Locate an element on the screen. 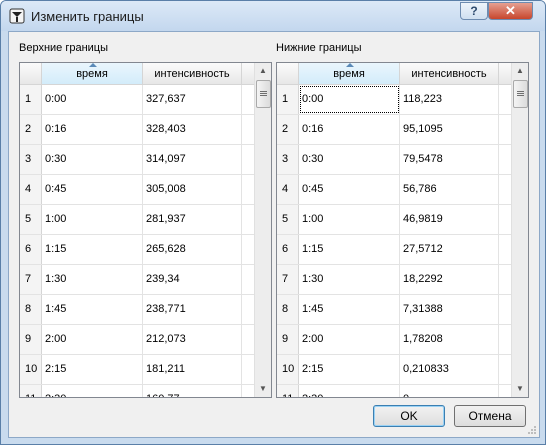 The width and height of the screenshot is (546, 445). table-row: 6 1:15 265,628 is located at coordinates (137, 250).